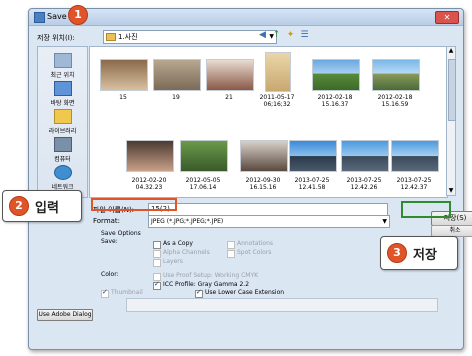 The image size is (472, 356). I want to click on place-label: 라이브러리, so click(62, 131).